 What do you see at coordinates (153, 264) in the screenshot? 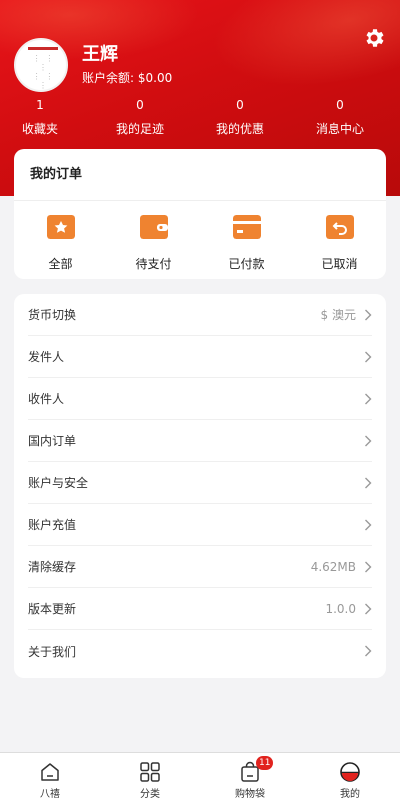
I see `order-status-label: 待支付` at bounding box center [153, 264].